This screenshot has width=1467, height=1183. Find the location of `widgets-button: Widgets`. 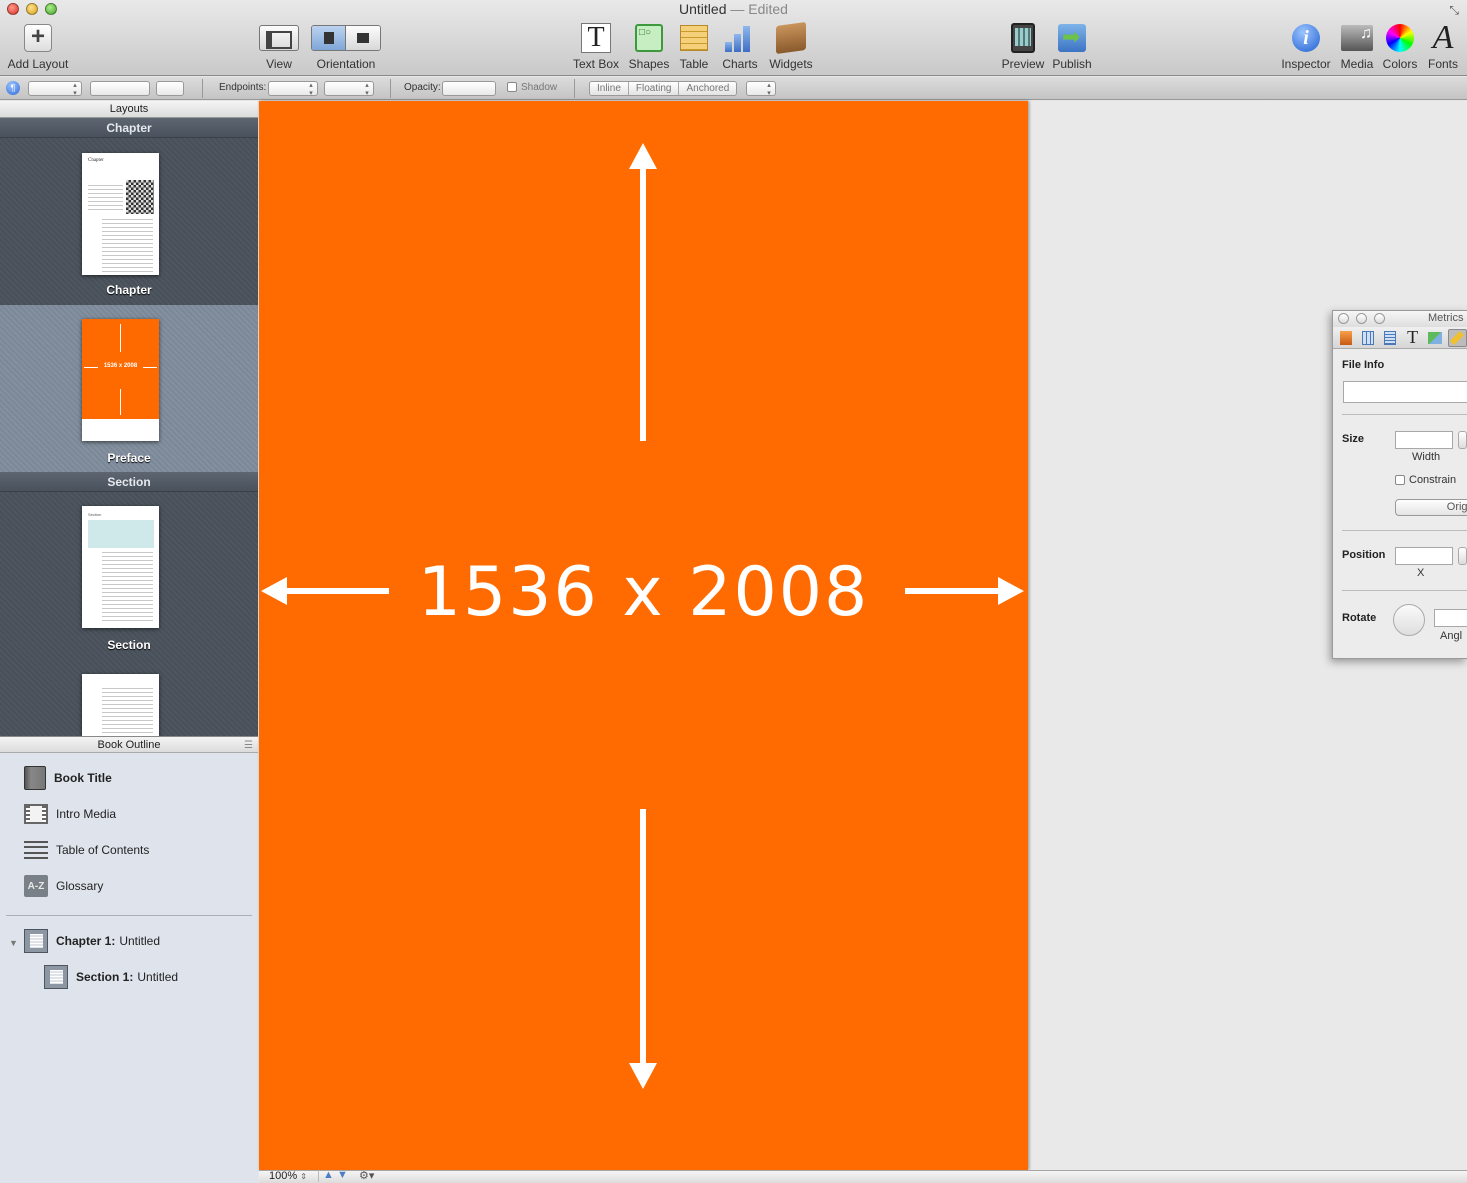

widgets-button: Widgets is located at coordinates (791, 46).